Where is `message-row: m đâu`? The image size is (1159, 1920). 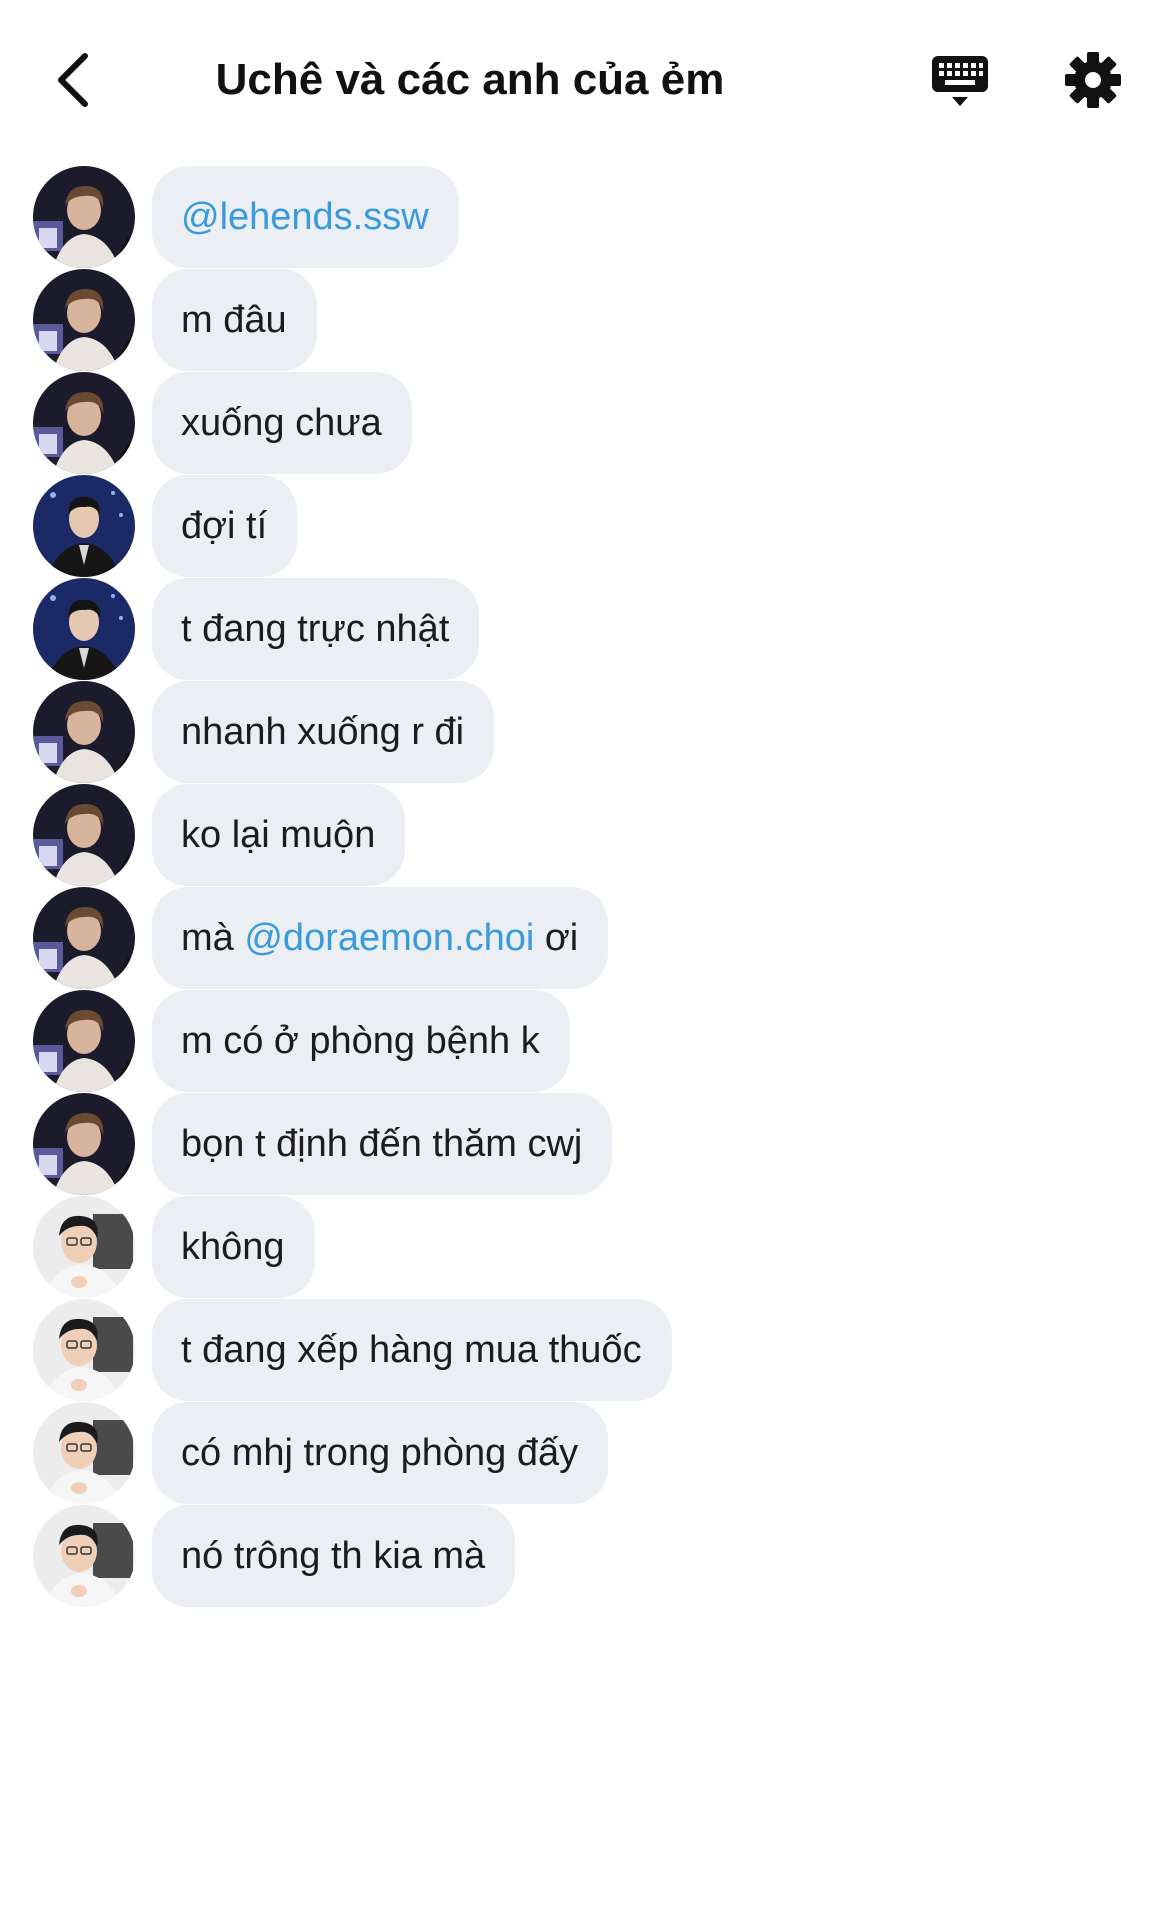
message-row: m đâu is located at coordinates (579, 320).